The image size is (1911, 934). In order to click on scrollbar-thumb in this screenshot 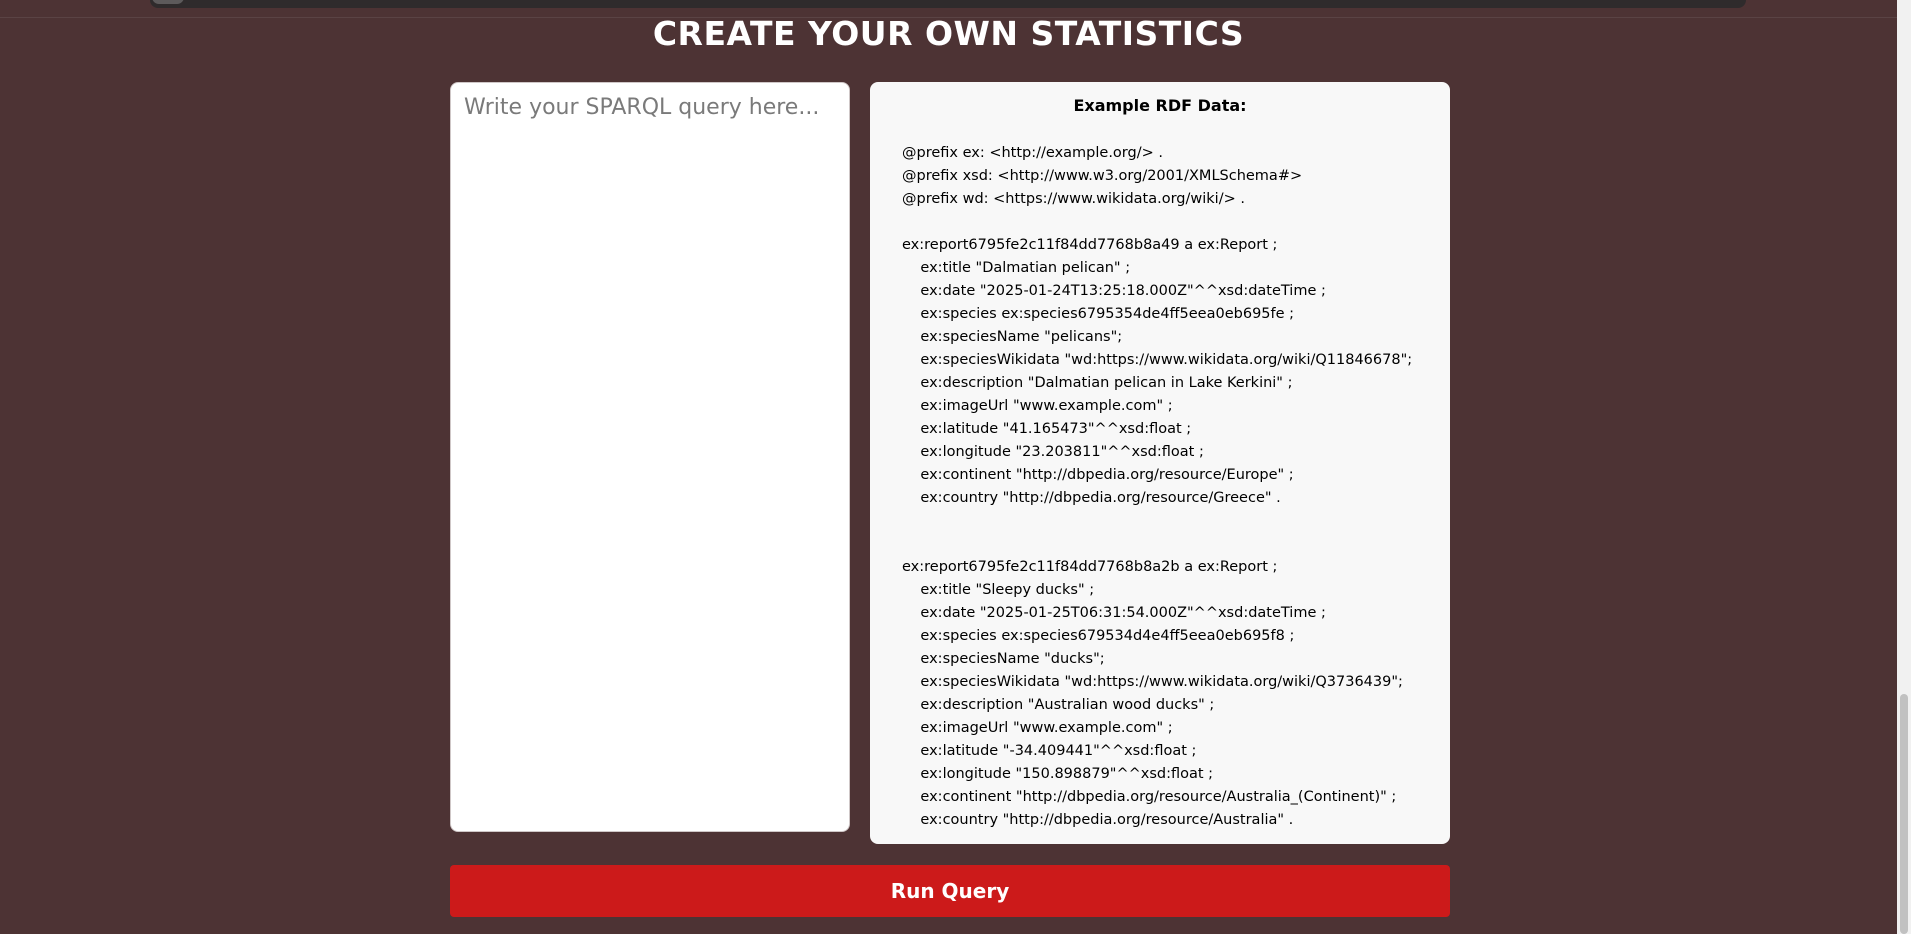, I will do `click(1904, 814)`.